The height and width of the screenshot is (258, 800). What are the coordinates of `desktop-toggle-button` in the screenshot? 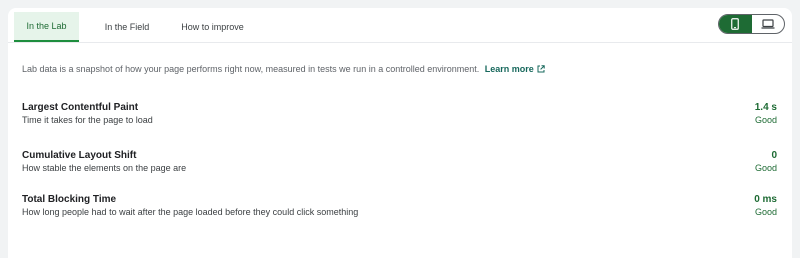 It's located at (768, 24).